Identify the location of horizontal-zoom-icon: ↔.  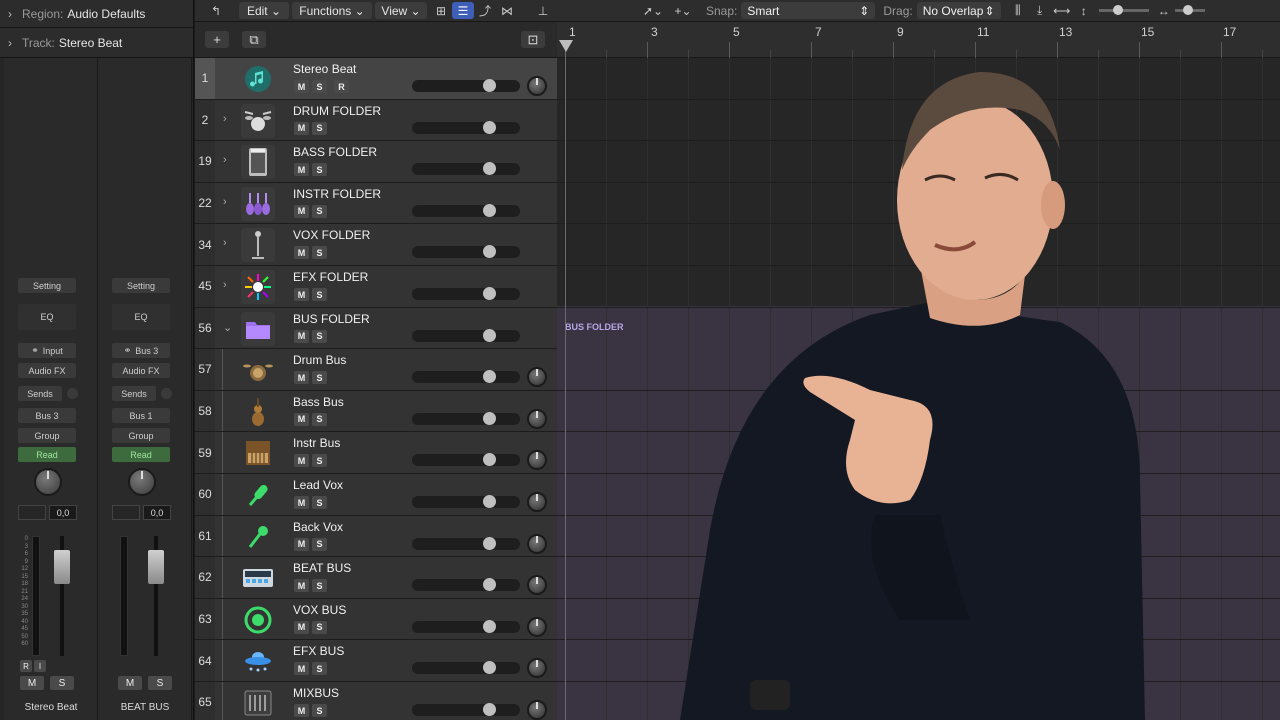
(1164, 10).